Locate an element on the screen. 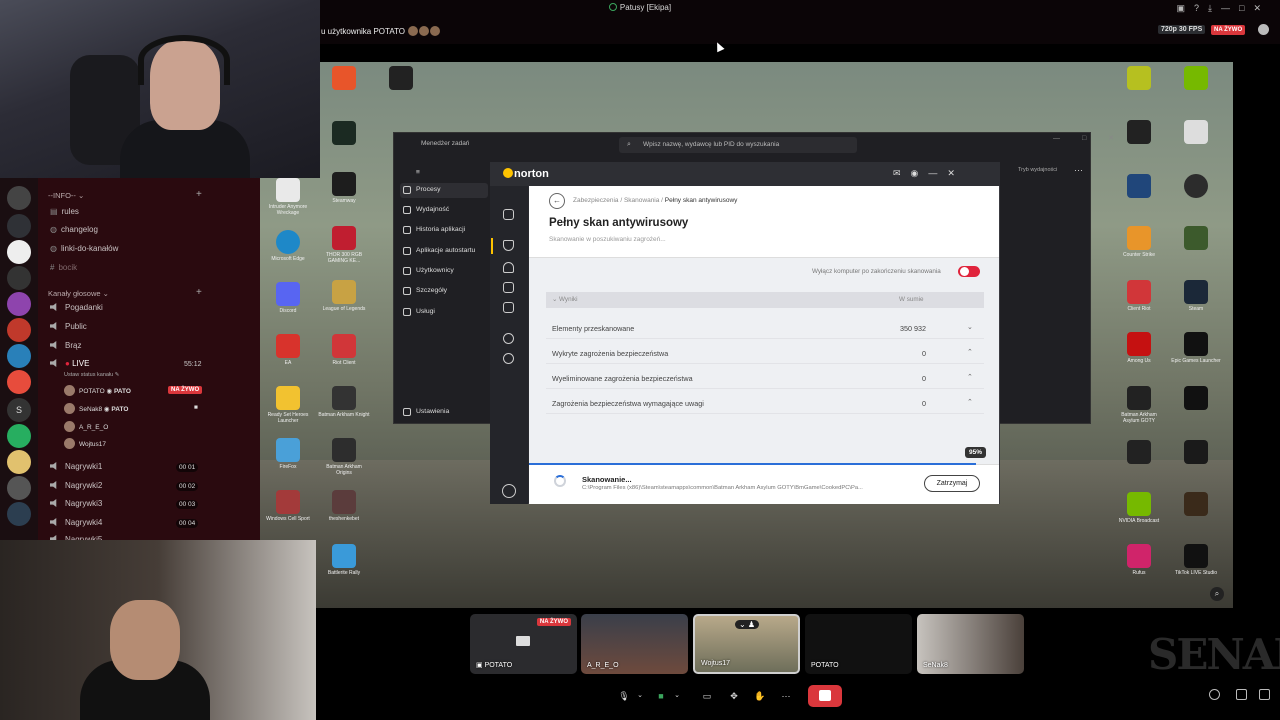 This screenshot has width=1280, height=720. desktop-icon: Batman Arkham Origins is located at coordinates (344, 457).